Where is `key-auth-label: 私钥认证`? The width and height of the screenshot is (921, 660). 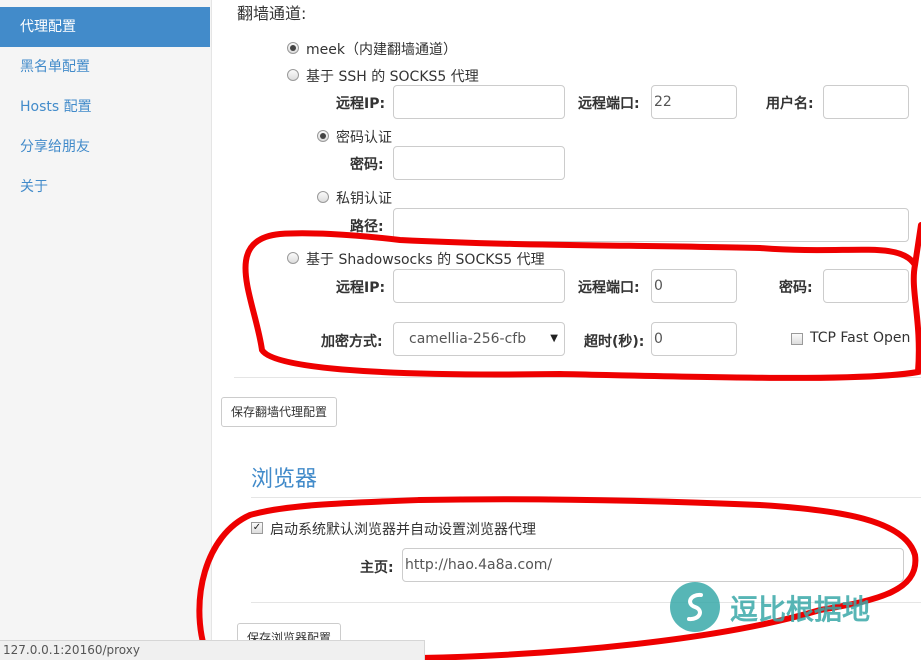 key-auth-label: 私钥认证 is located at coordinates (364, 199).